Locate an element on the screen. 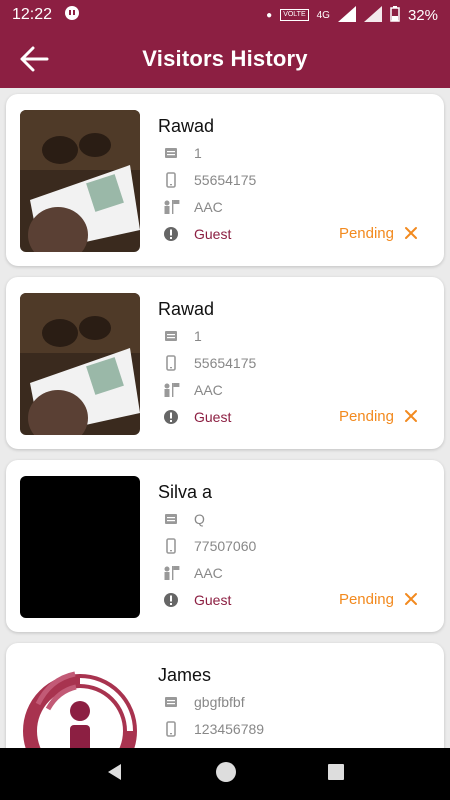 The image size is (450, 800). back-button is located at coordinates (34, 59).